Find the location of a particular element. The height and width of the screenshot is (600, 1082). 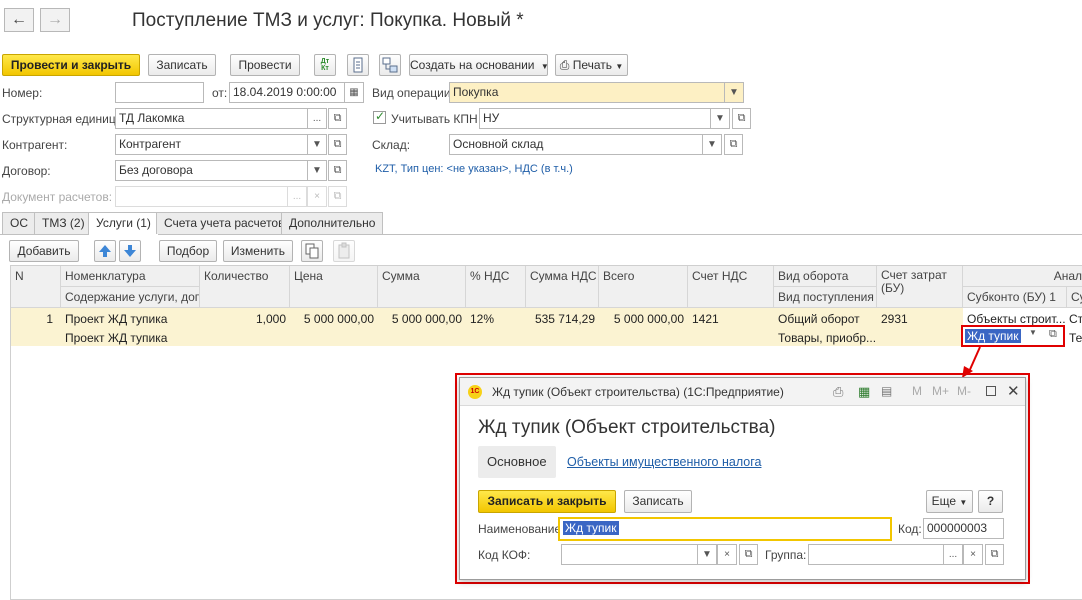

memory-m-icon: M is located at coordinates (917, 391).